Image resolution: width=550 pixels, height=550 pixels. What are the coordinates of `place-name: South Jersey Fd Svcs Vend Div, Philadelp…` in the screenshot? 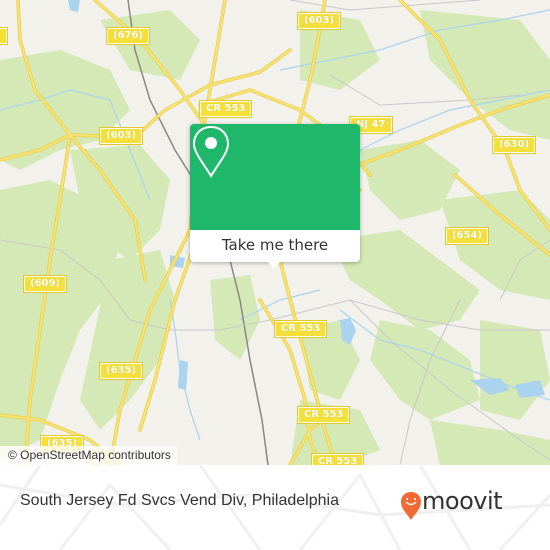 It's located at (179, 500).